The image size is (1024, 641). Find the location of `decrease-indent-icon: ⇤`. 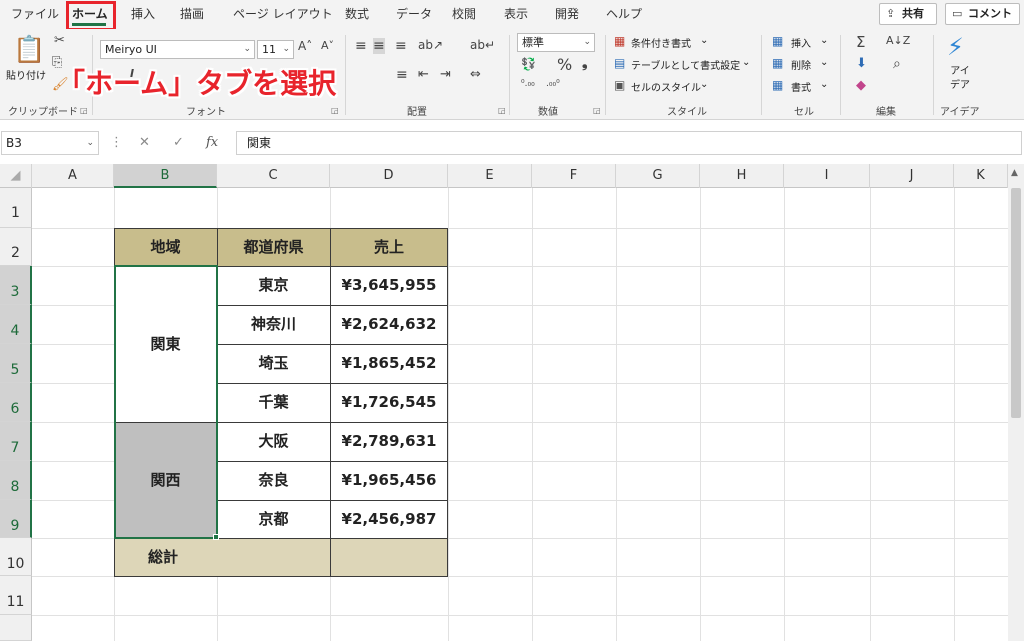

decrease-indent-icon: ⇤ is located at coordinates (423, 74).